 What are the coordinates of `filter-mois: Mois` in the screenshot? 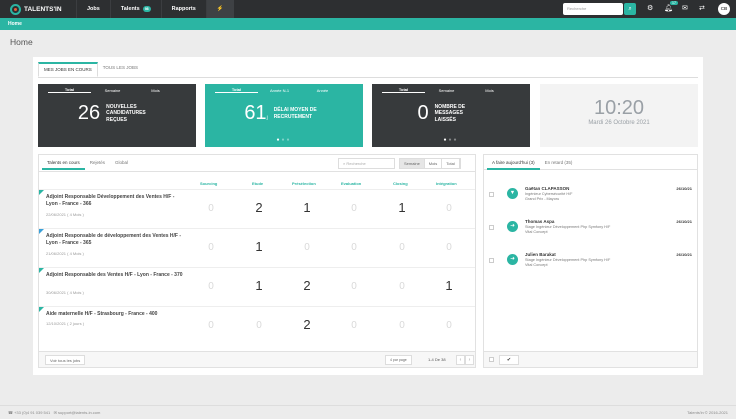 It's located at (434, 163).